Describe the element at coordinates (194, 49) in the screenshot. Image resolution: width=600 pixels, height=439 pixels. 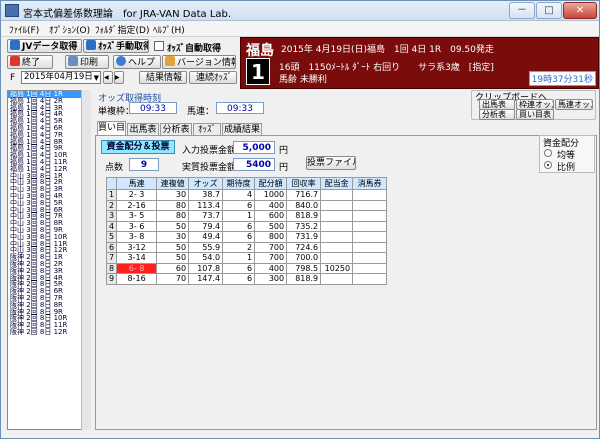
I see `odds-auto-label: ｵｯｽﾞ自動取得` at that location.